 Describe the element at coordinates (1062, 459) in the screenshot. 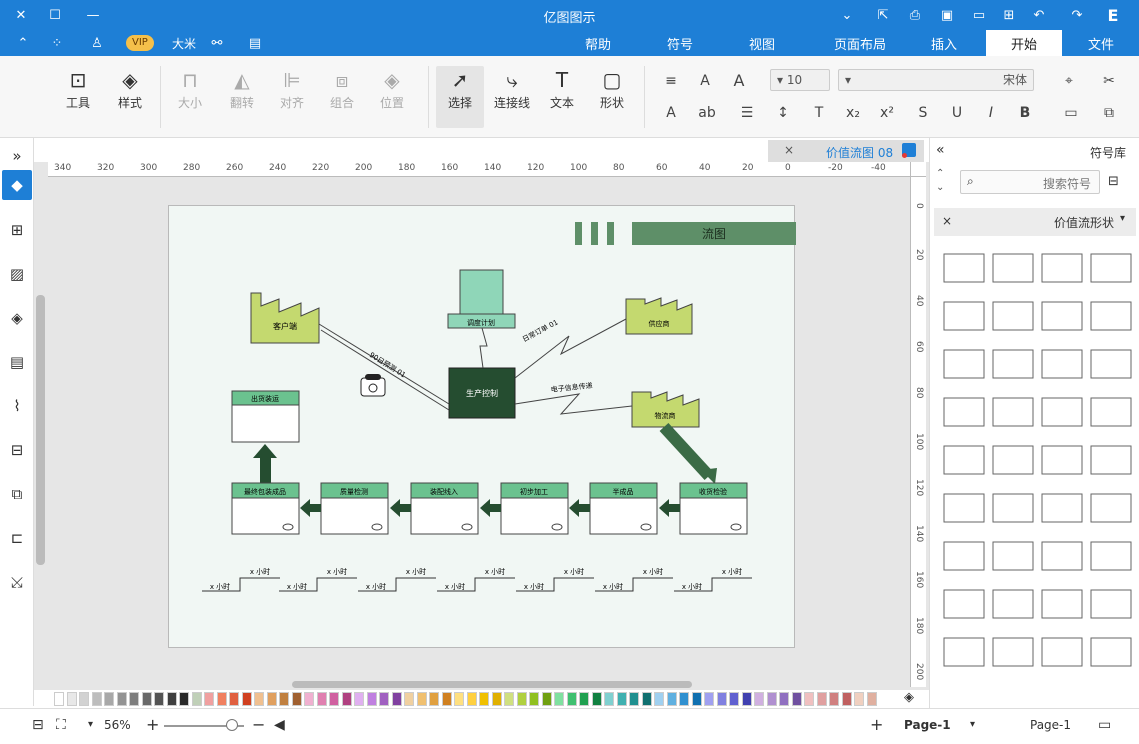

I see `notch-shape` at that location.